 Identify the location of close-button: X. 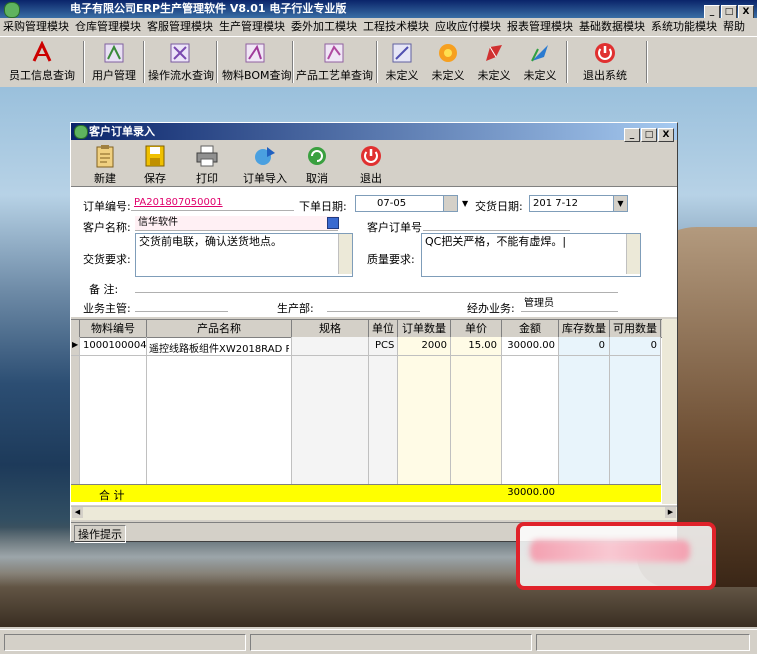
(746, 12).